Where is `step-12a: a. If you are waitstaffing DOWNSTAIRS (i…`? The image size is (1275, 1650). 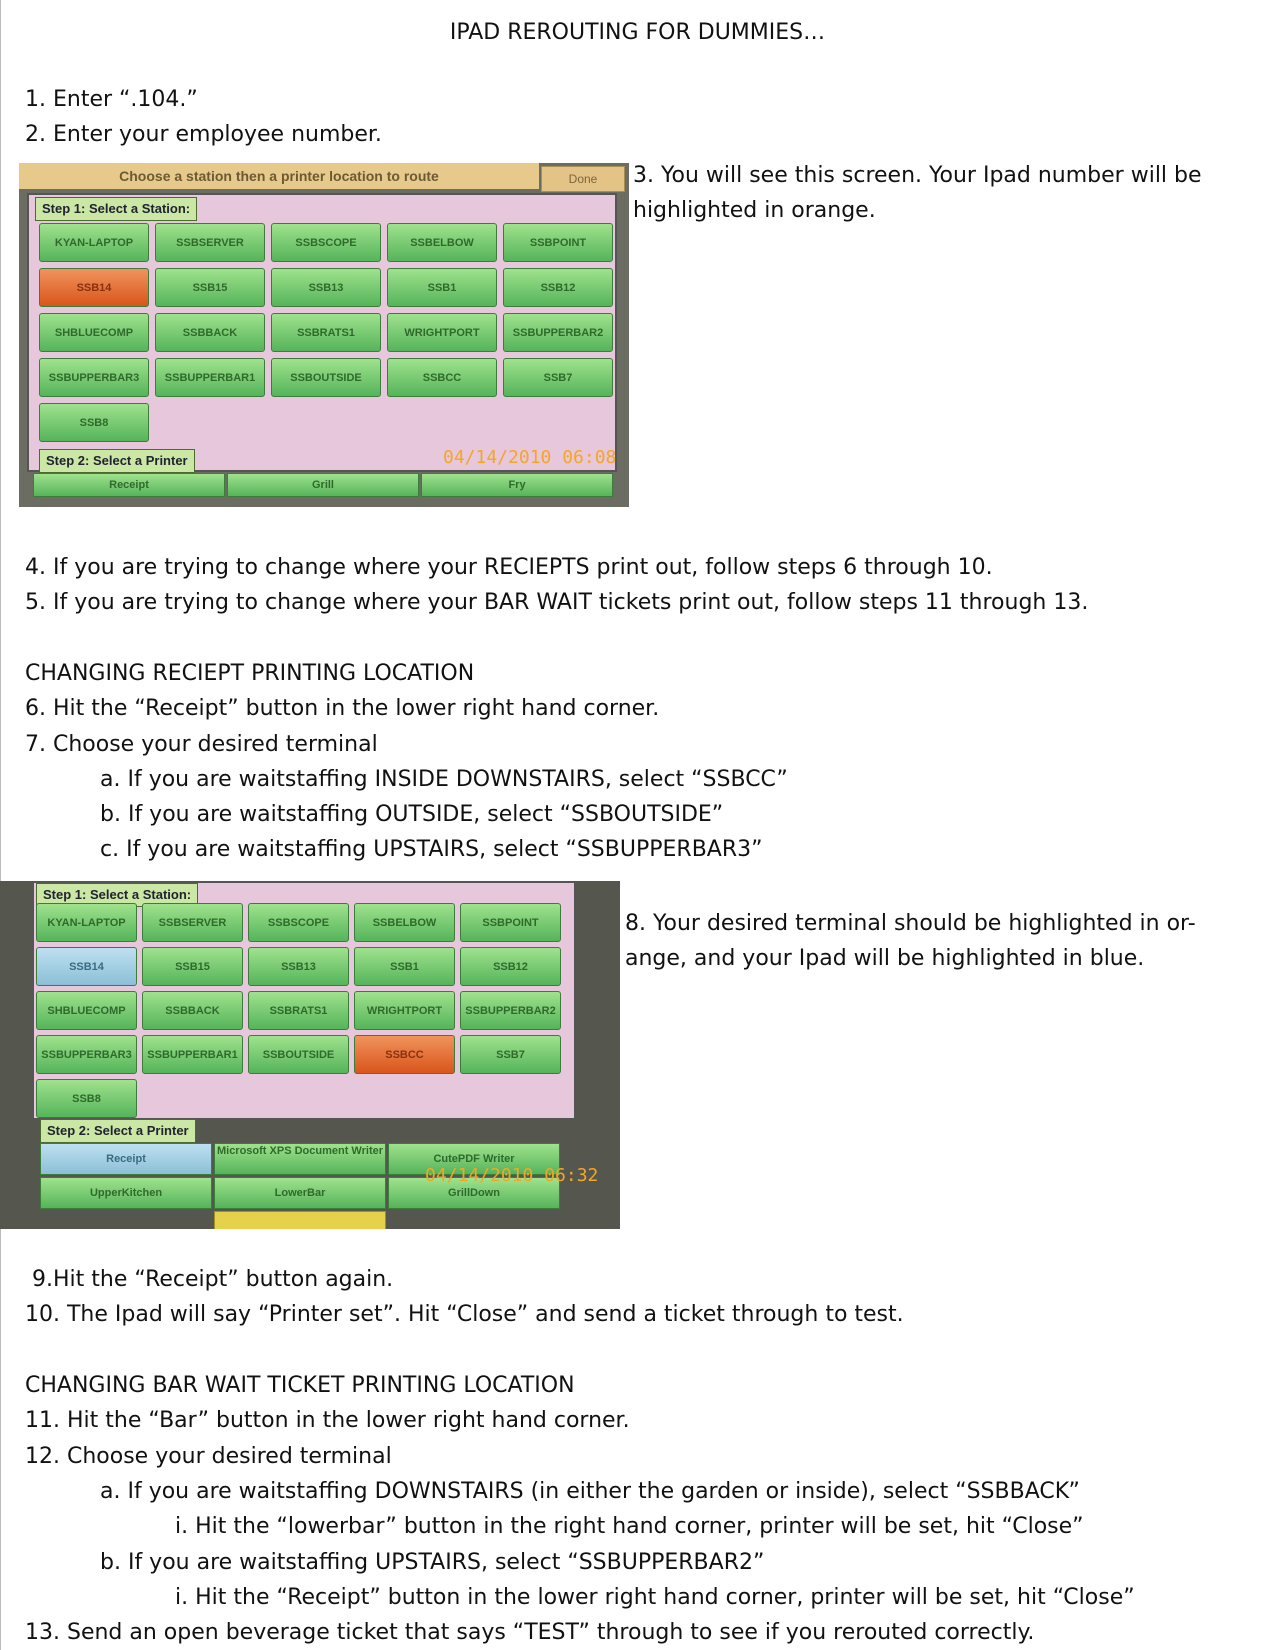 step-12a: a. If you are waitstaffing DOWNSTAIRS (i… is located at coordinates (590, 1491).